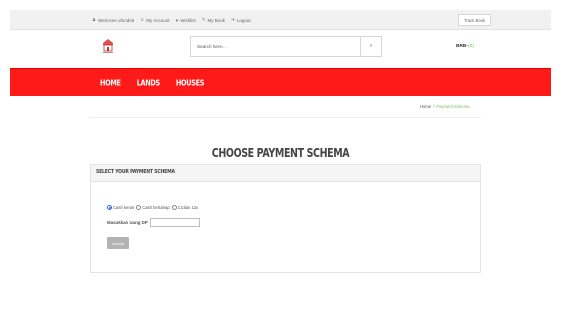 The image size is (561, 309). I want to click on wishlist-link: ♥ Wishlist, so click(186, 20).